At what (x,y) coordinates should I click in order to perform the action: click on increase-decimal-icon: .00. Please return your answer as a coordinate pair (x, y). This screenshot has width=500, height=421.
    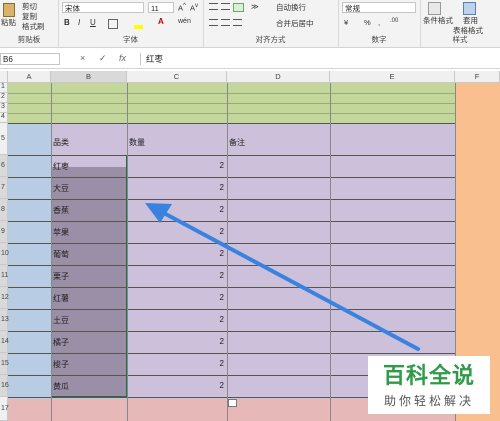
    Looking at the image, I should click on (394, 21).